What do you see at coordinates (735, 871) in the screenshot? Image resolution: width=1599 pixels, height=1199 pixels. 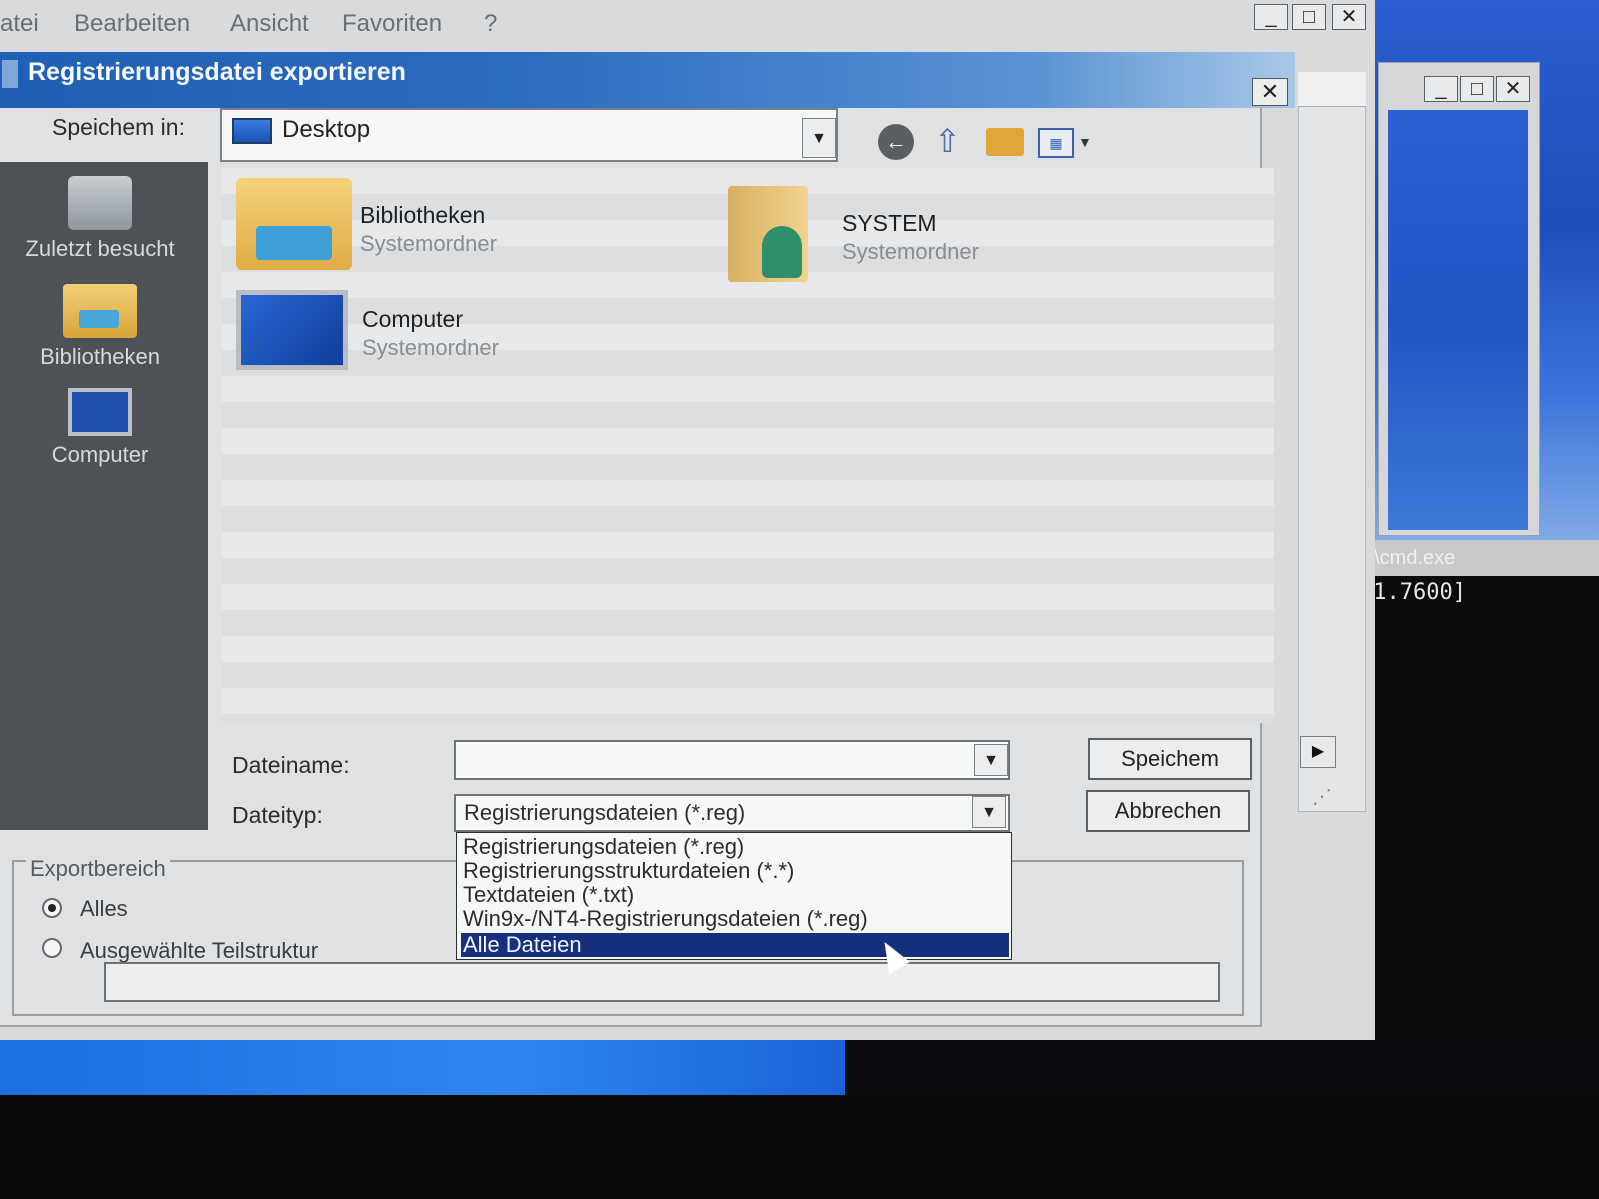 I see `filetype-option: Registrierungsstrukturdateien (*.*)` at bounding box center [735, 871].